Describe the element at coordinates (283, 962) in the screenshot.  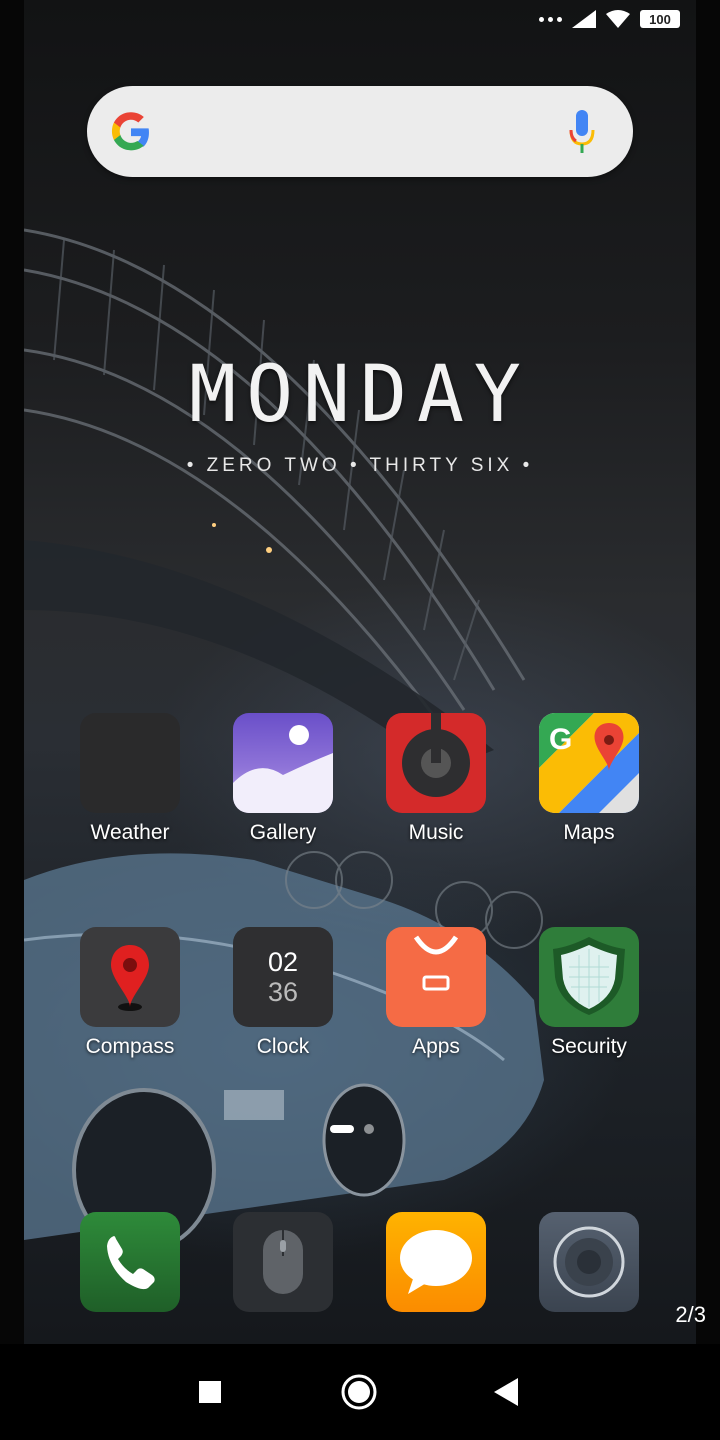
I see `clock-icon-hour: 02` at that location.